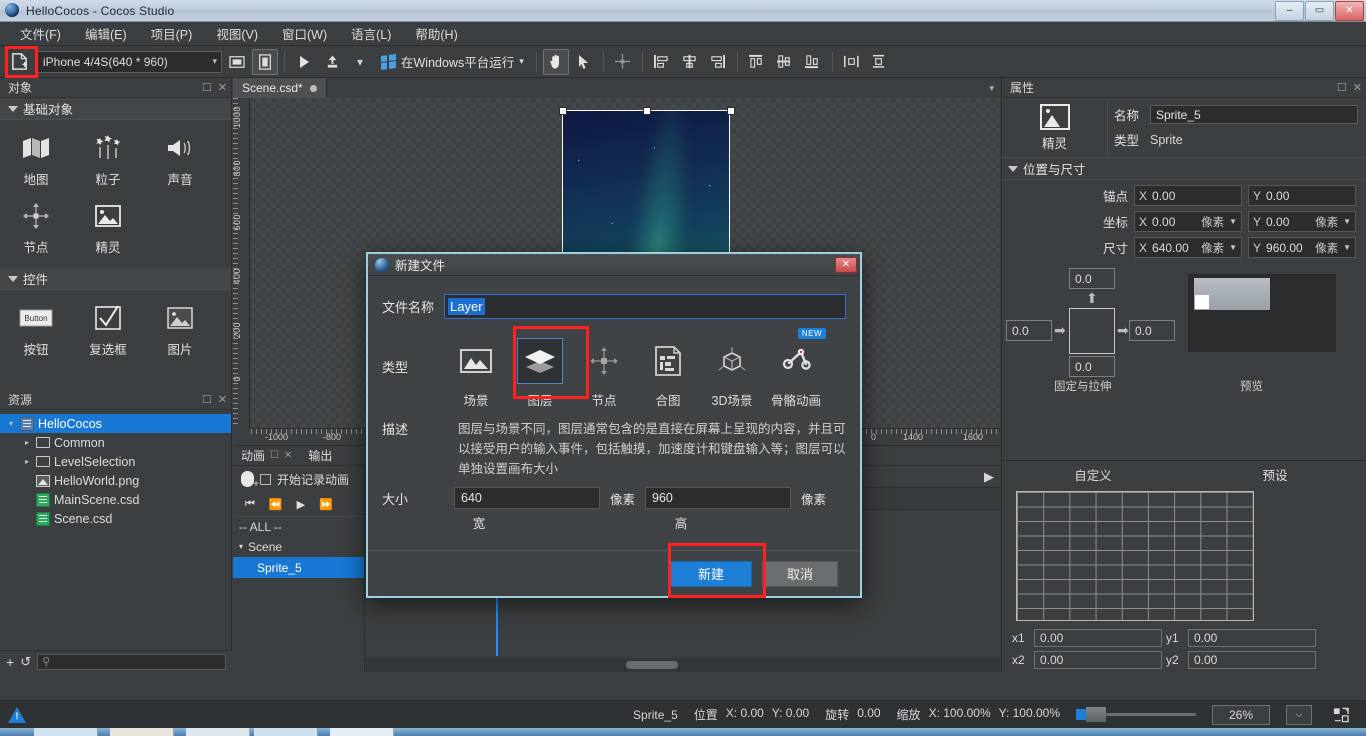  What do you see at coordinates (436, 33) in the screenshot?
I see `menu-help: 帮助(H)` at bounding box center [436, 33].